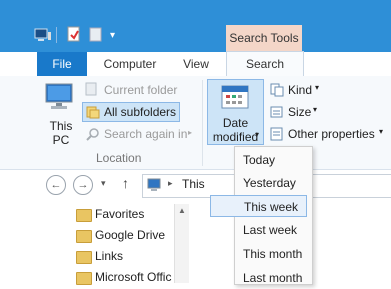 Image resolution: width=391 pixels, height=289 pixels. I want to click on menu-item-this-week: This week, so click(258, 206).